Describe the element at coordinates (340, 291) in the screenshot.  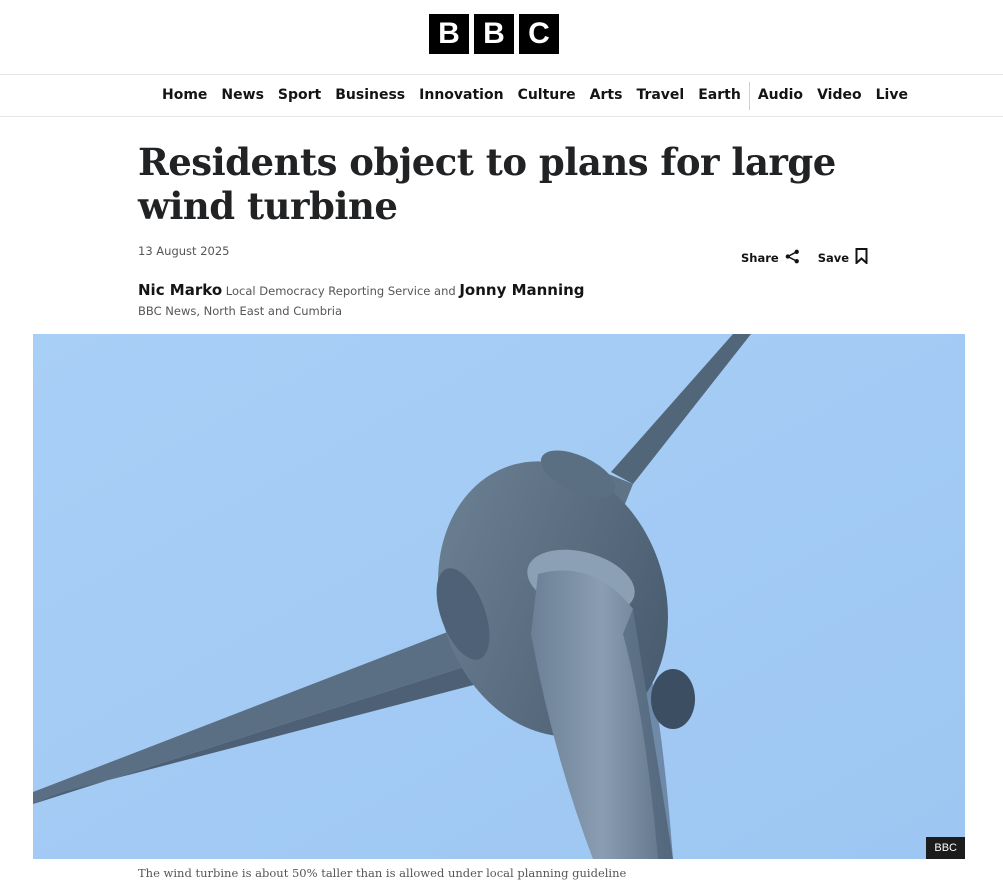
I see `author-organisation: Local Democracy Reporting Service and` at that location.